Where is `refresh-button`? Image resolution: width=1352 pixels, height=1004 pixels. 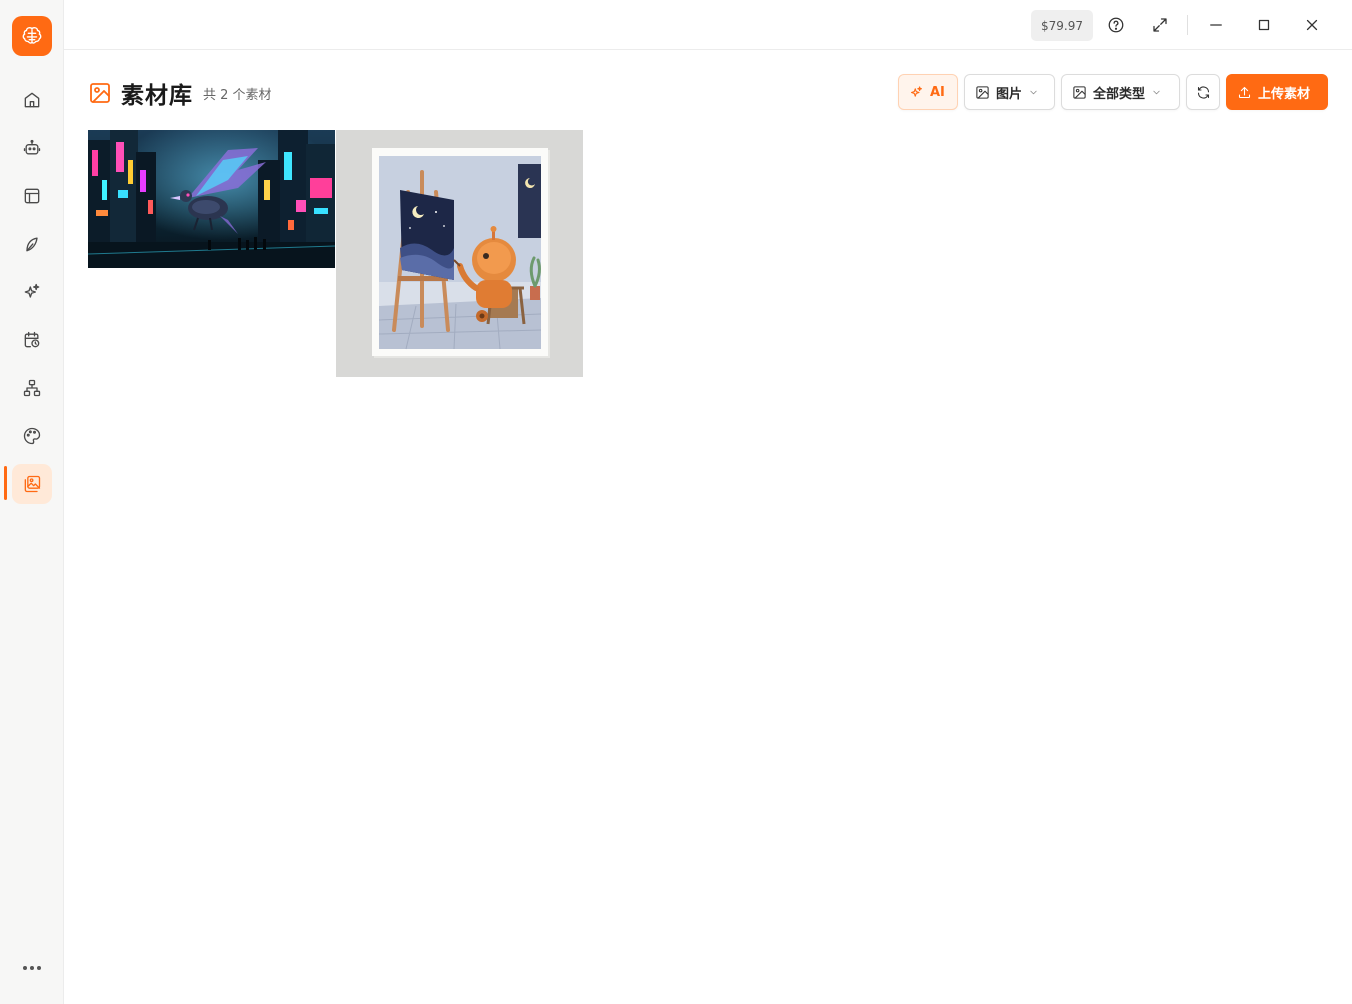 refresh-button is located at coordinates (1203, 92).